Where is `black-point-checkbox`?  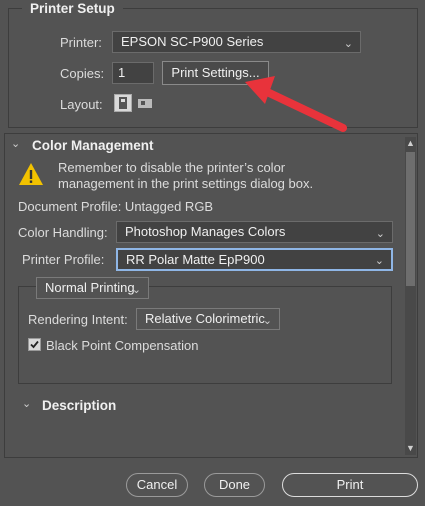
black-point-checkbox is located at coordinates (34, 344).